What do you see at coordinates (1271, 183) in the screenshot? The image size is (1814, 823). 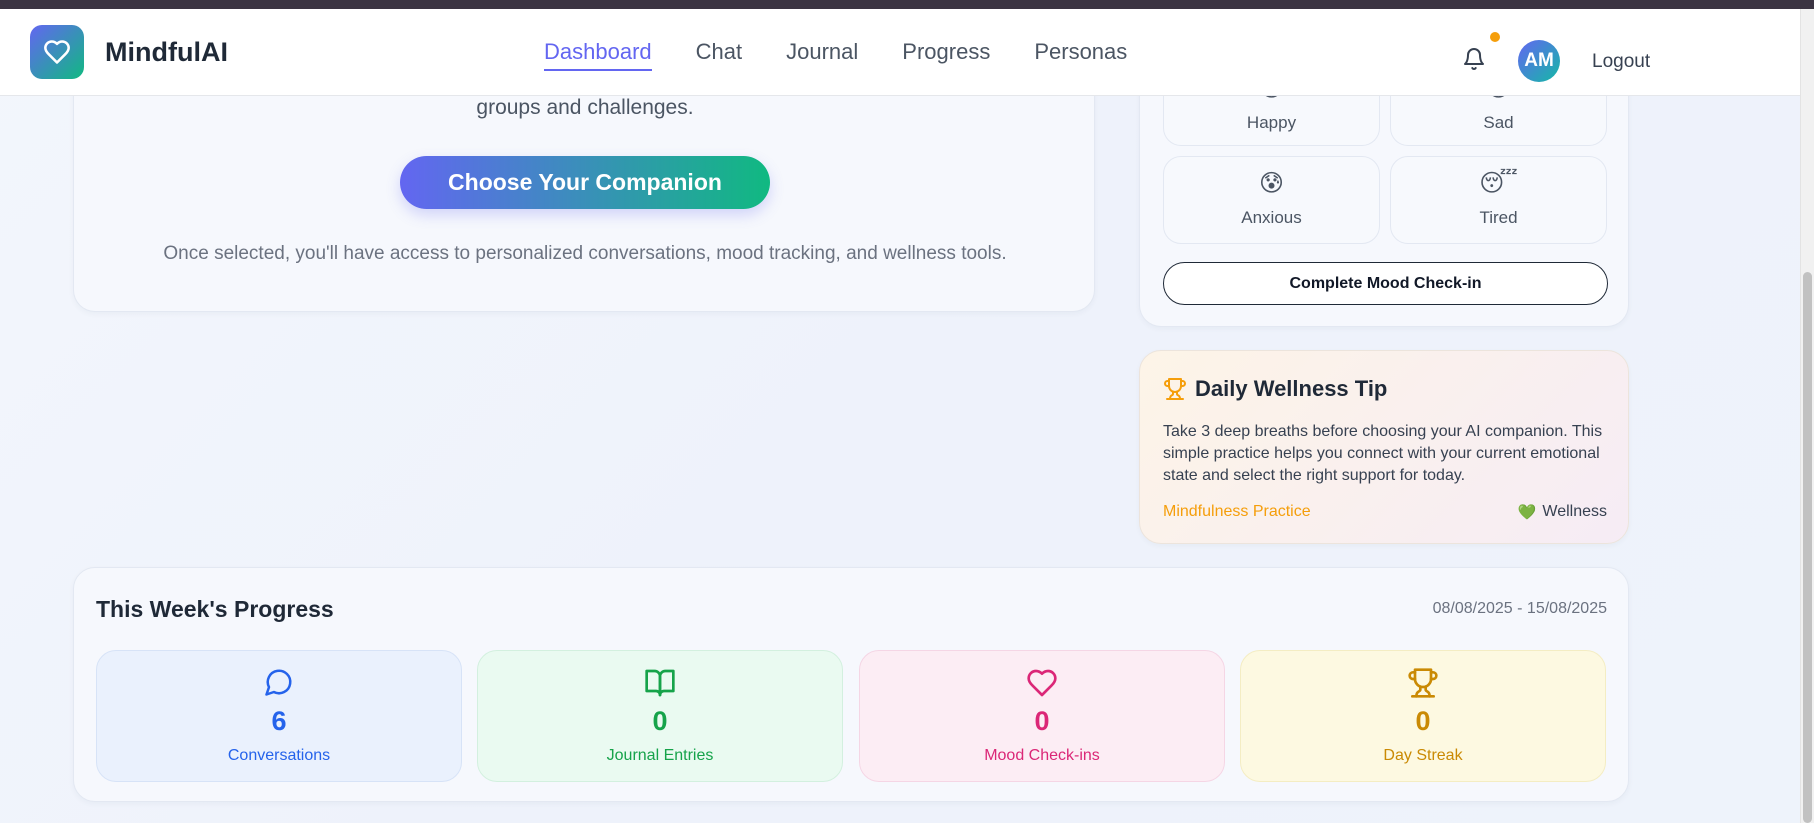 I see `anxious-emoji-icon: 😰` at bounding box center [1271, 183].